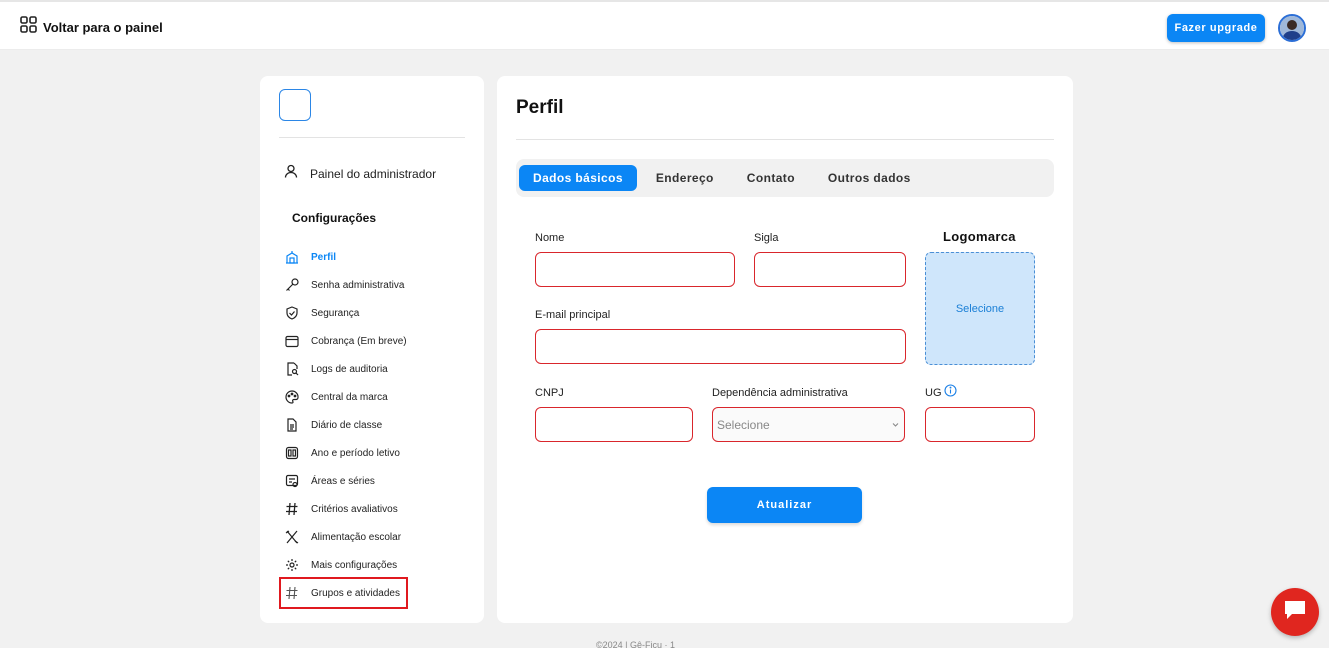 The width and height of the screenshot is (1329, 648). I want to click on calendar-icon, so click(291, 453).